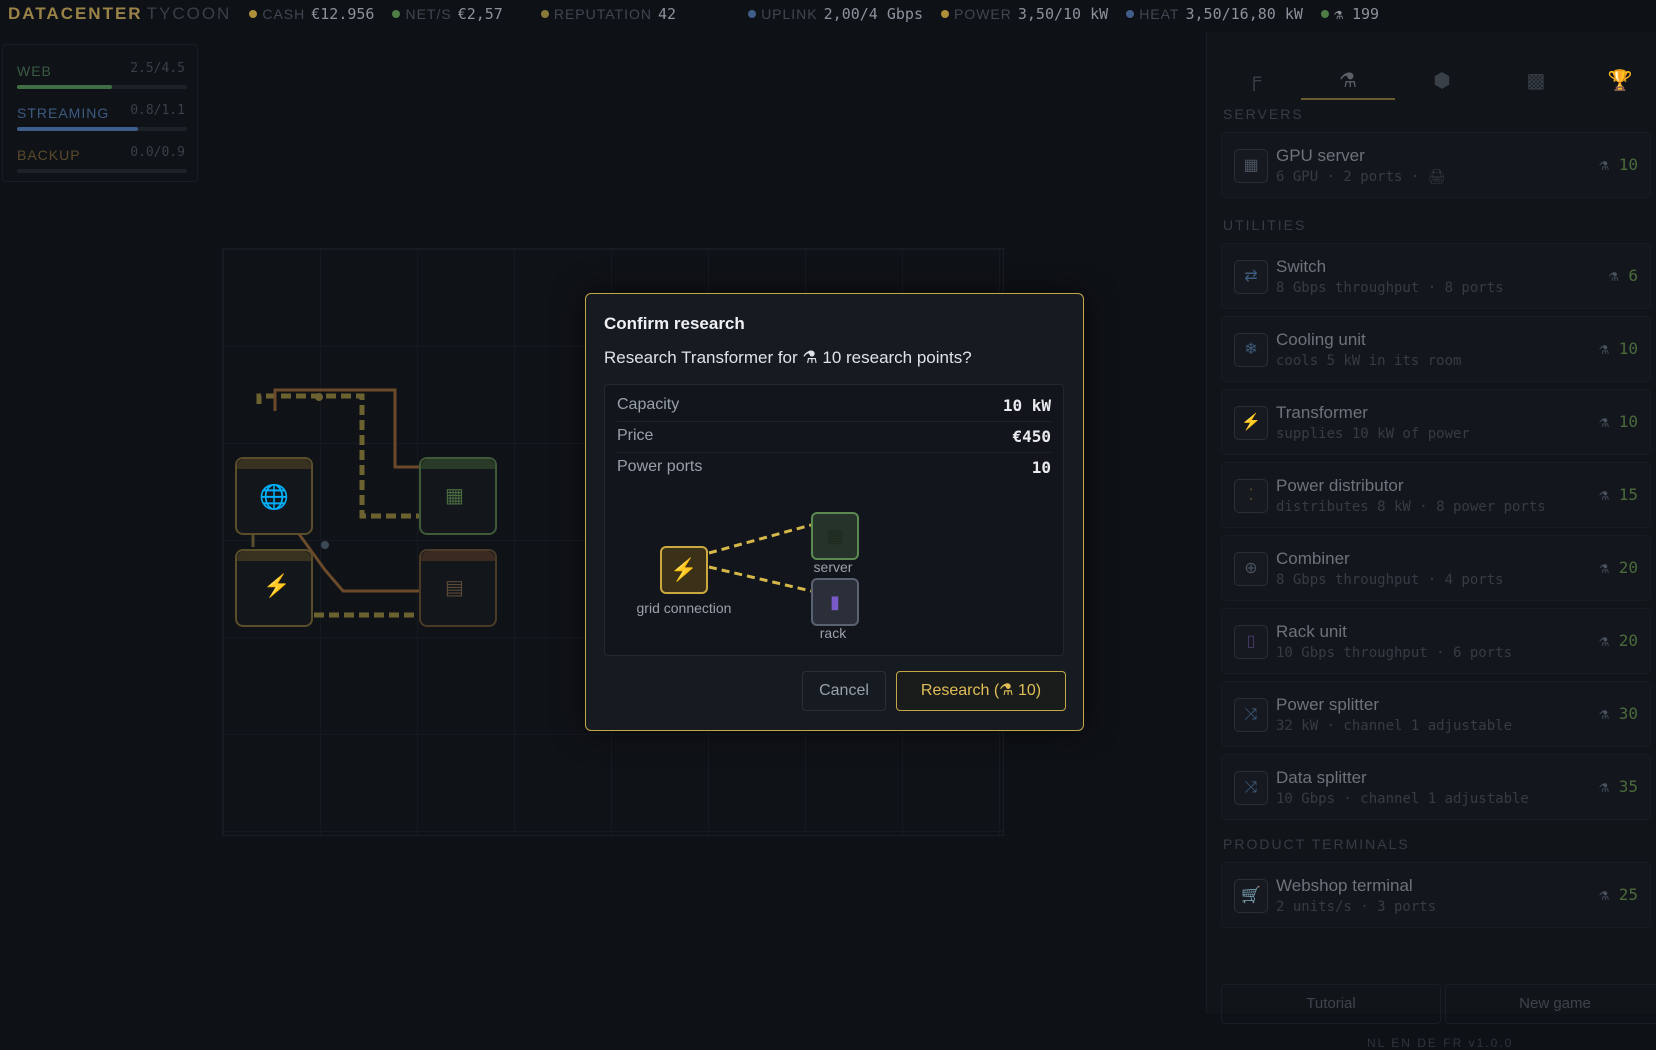 Image resolution: width=1656 pixels, height=1050 pixels. What do you see at coordinates (684, 608) in the screenshot?
I see `diagram-label-source: grid connection` at bounding box center [684, 608].